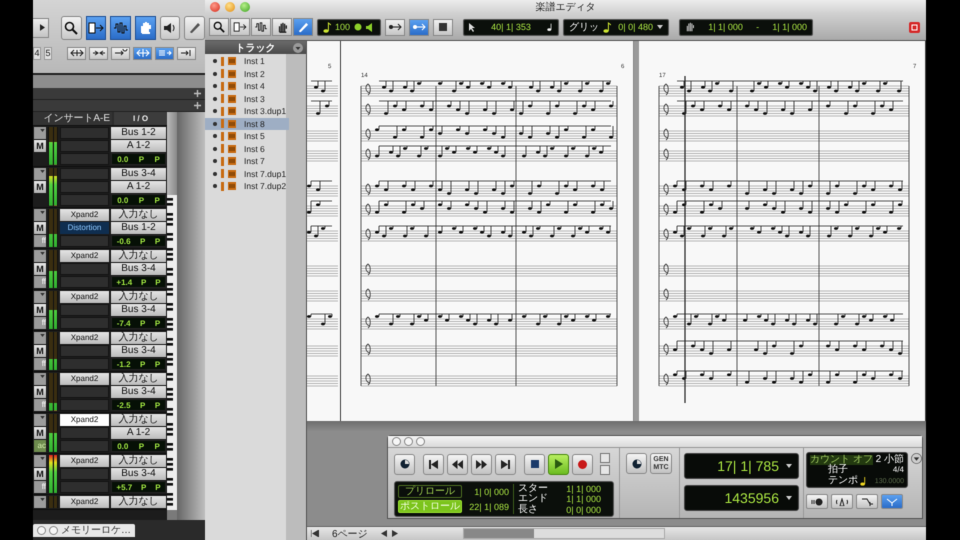  Describe the element at coordinates (247, 86) in the screenshot. I see `track-list-item: Inst 4` at that location.